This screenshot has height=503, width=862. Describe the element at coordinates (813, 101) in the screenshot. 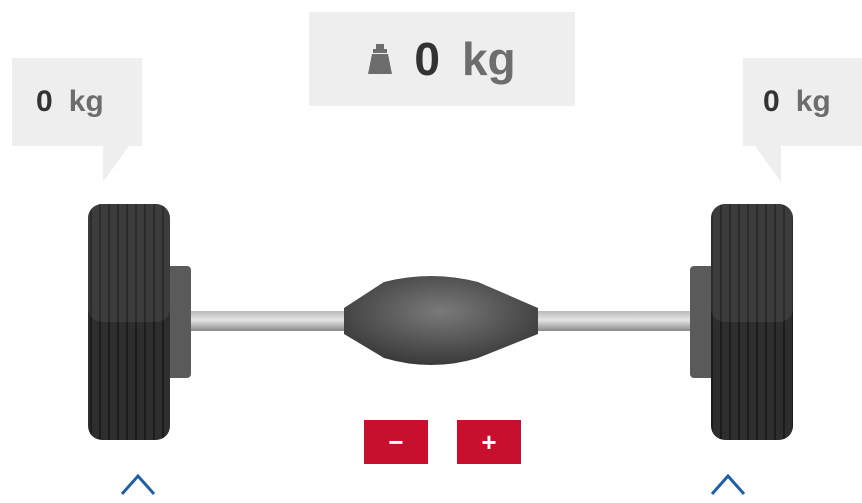

I see `right-wheel-load-unit: kg` at that location.